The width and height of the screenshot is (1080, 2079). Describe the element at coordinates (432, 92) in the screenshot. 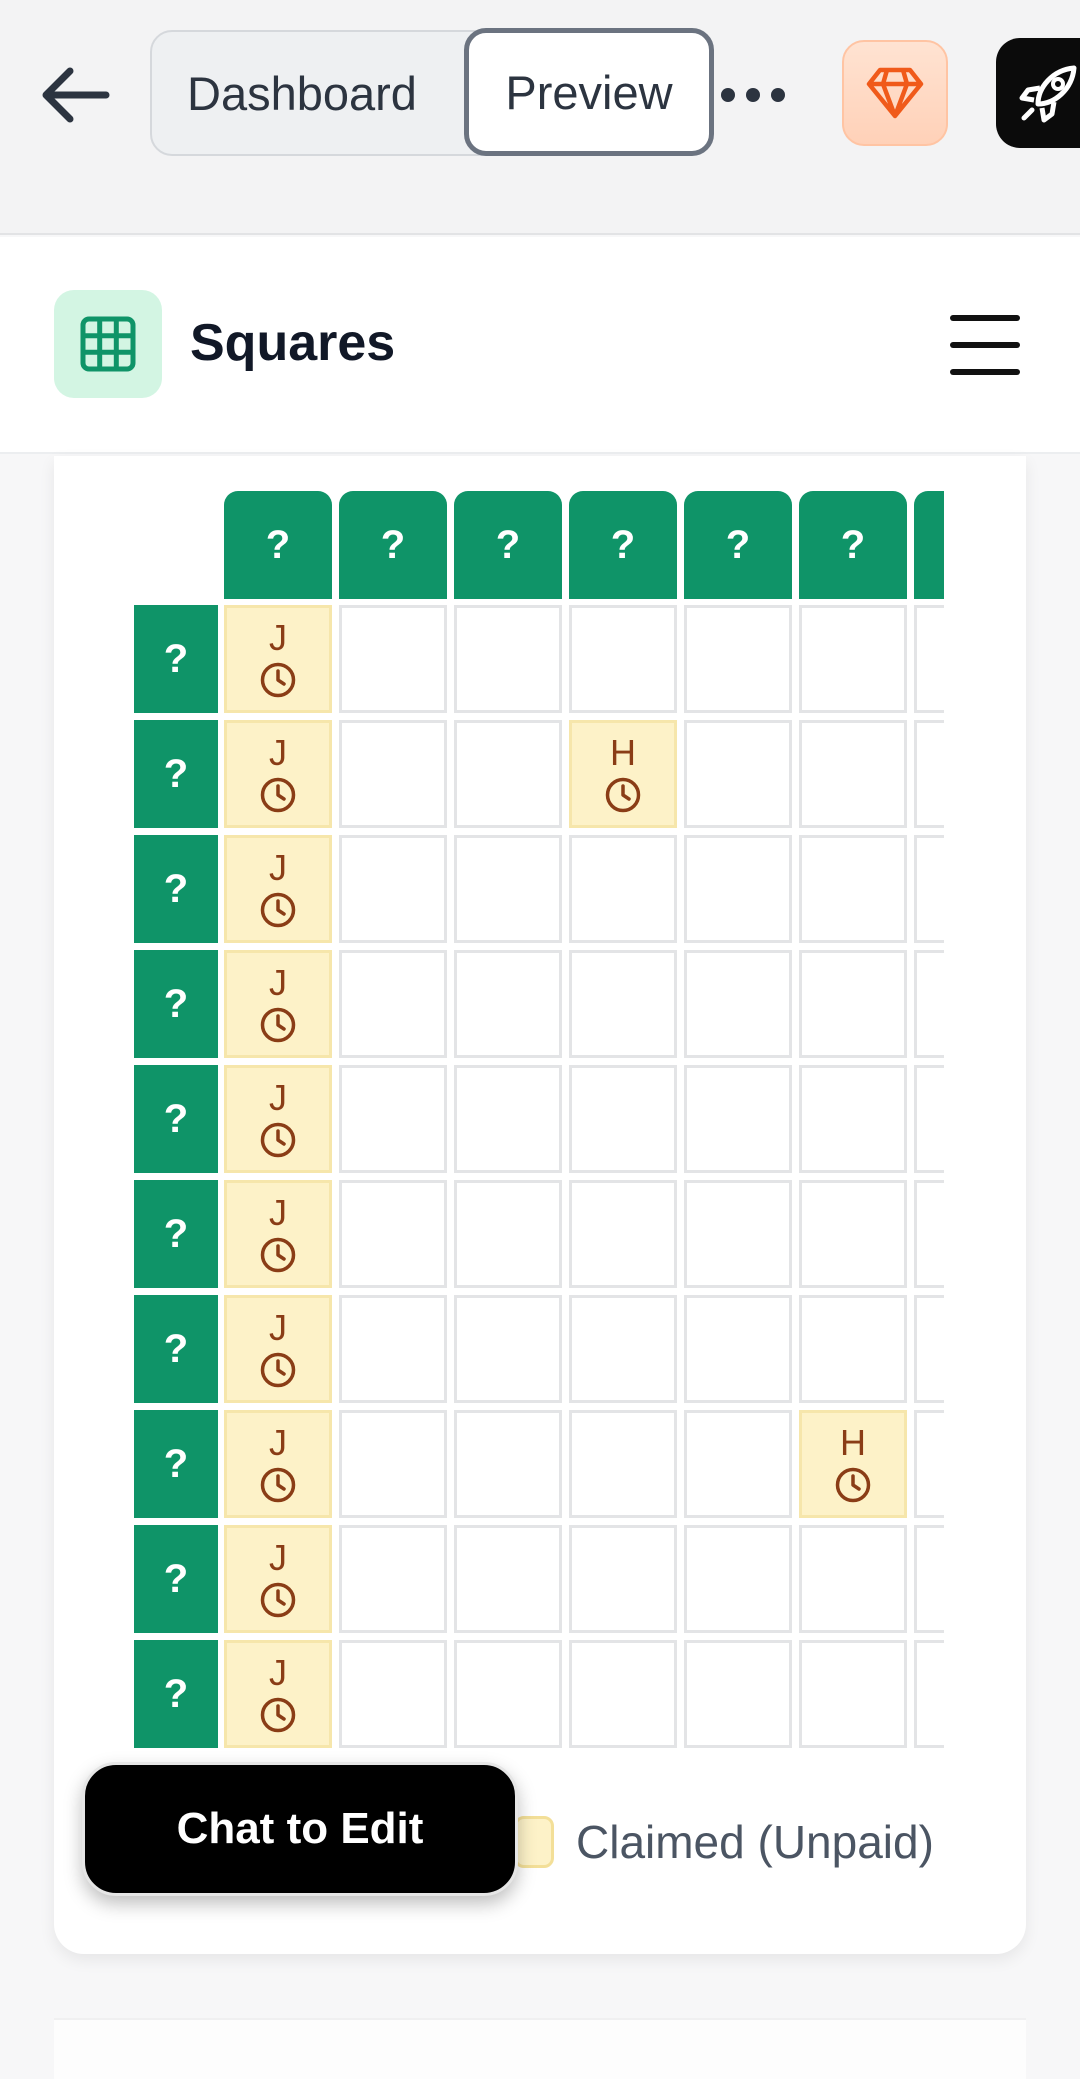

I see `view-switcher: Dashboard Preview` at that location.